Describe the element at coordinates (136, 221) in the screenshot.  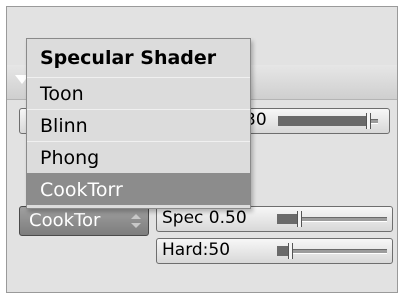
I see `updown-arrows-icon` at that location.